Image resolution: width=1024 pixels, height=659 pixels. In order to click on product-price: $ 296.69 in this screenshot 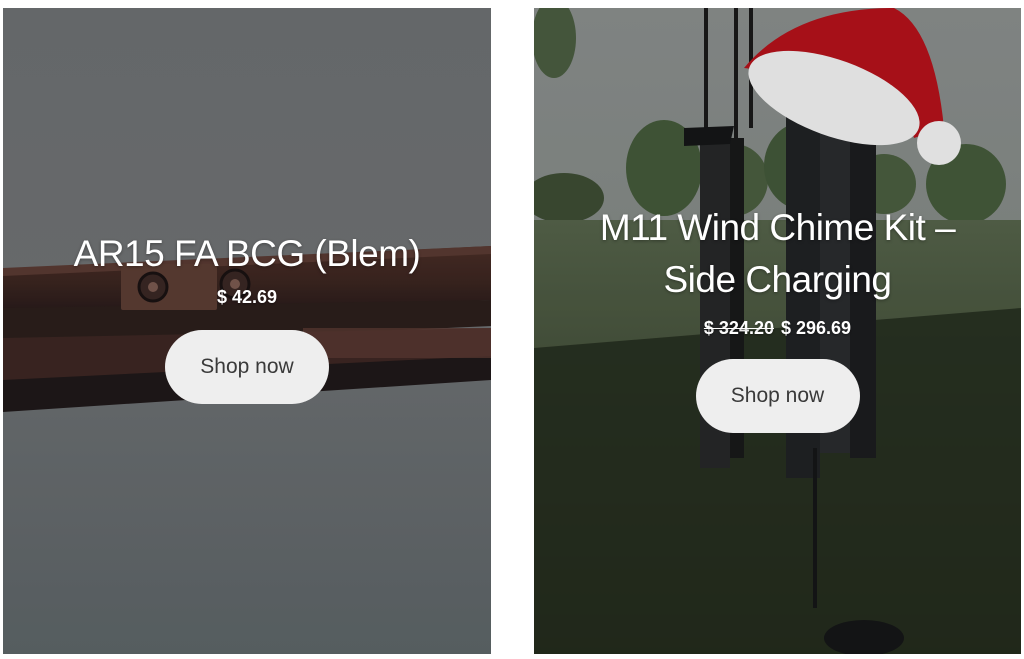, I will do `click(816, 328)`.